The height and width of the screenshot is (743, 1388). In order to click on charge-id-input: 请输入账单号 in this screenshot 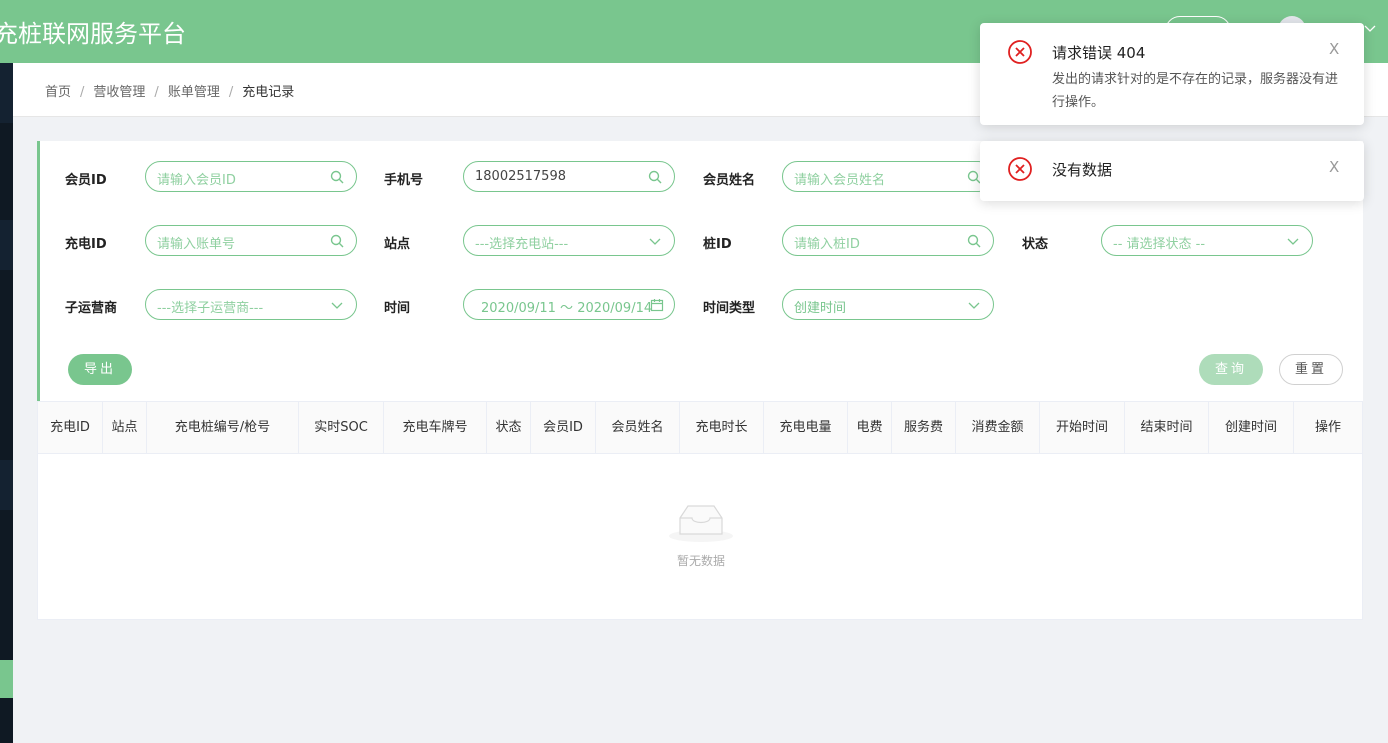, I will do `click(251, 240)`.